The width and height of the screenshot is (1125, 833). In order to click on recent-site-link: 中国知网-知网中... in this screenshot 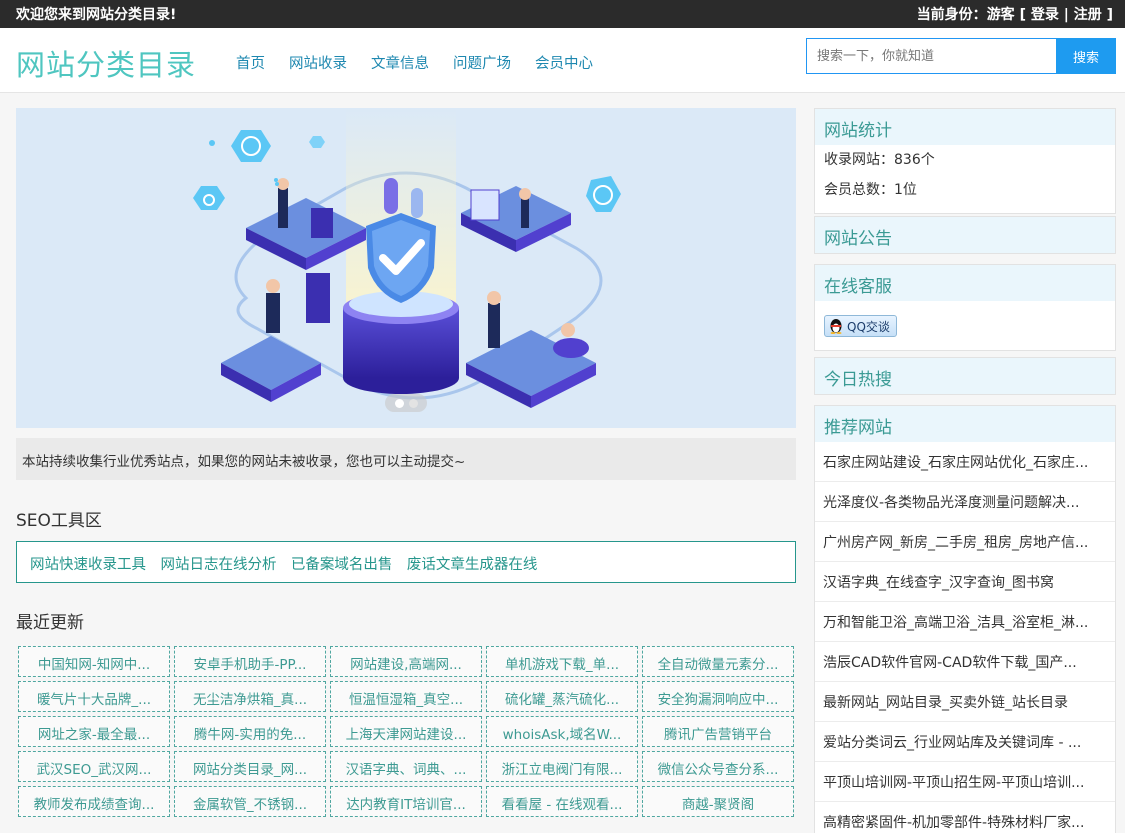, I will do `click(94, 661)`.